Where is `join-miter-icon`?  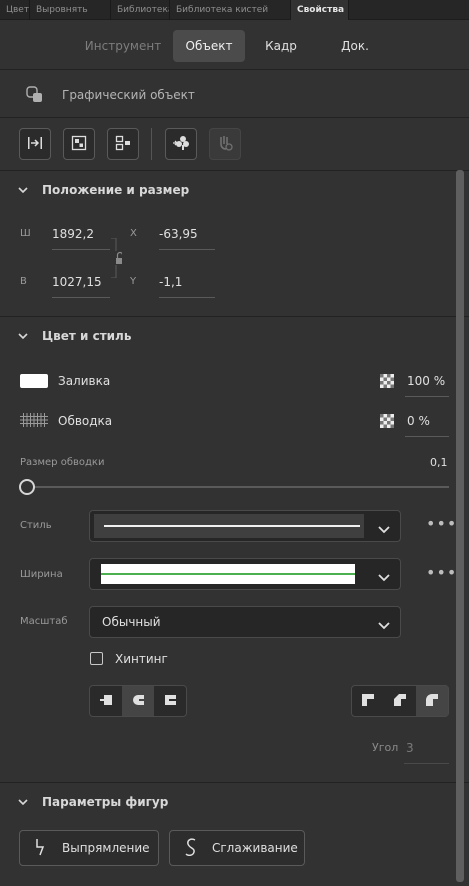 join-miter-icon is located at coordinates (368, 701).